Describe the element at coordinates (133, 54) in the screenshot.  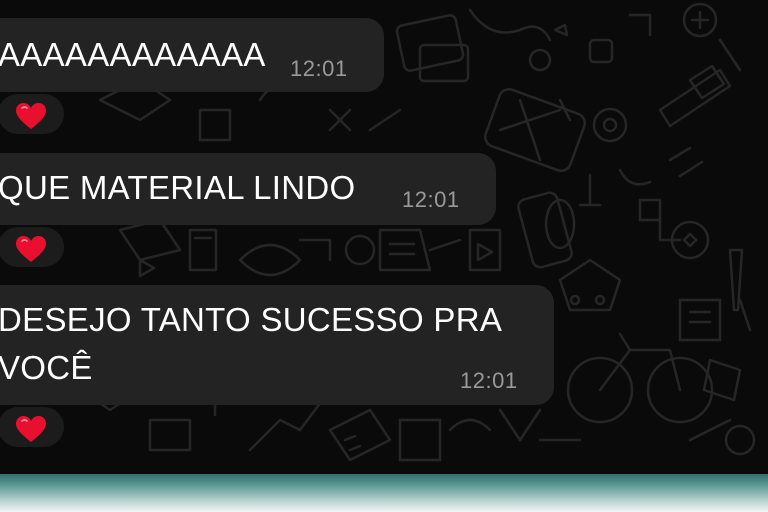
I see `message-text: AAAAAAAAAAAA` at that location.